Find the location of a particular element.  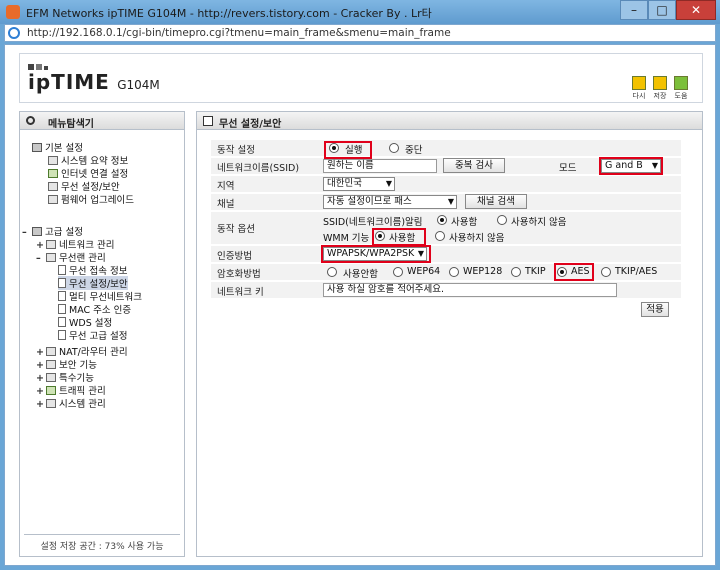

logo-model: G104M is located at coordinates (138, 85).